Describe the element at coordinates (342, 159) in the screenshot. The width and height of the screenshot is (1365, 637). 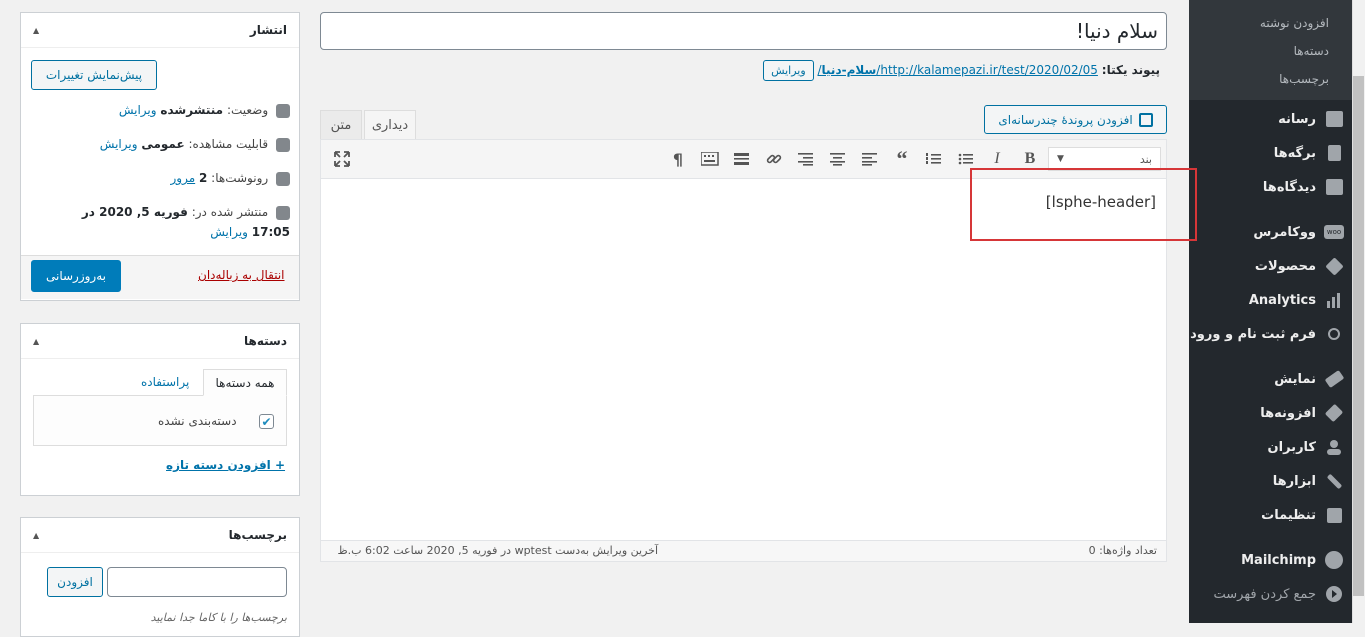
I see `fullscreen-icon` at that location.